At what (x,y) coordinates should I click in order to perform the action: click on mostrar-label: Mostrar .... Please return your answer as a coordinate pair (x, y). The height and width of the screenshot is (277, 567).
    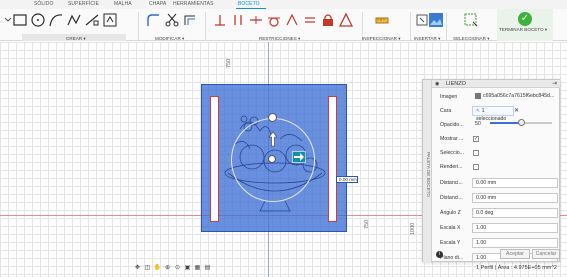
    Looking at the image, I should click on (452, 139).